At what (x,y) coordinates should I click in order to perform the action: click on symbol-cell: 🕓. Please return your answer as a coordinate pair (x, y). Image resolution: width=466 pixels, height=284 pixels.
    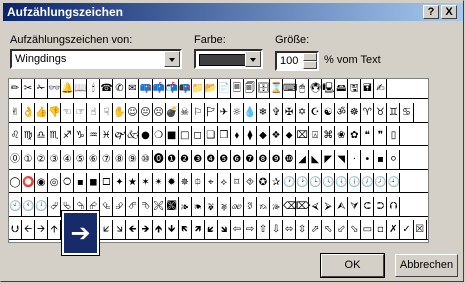
    Looking at the image, I should click on (329, 183).